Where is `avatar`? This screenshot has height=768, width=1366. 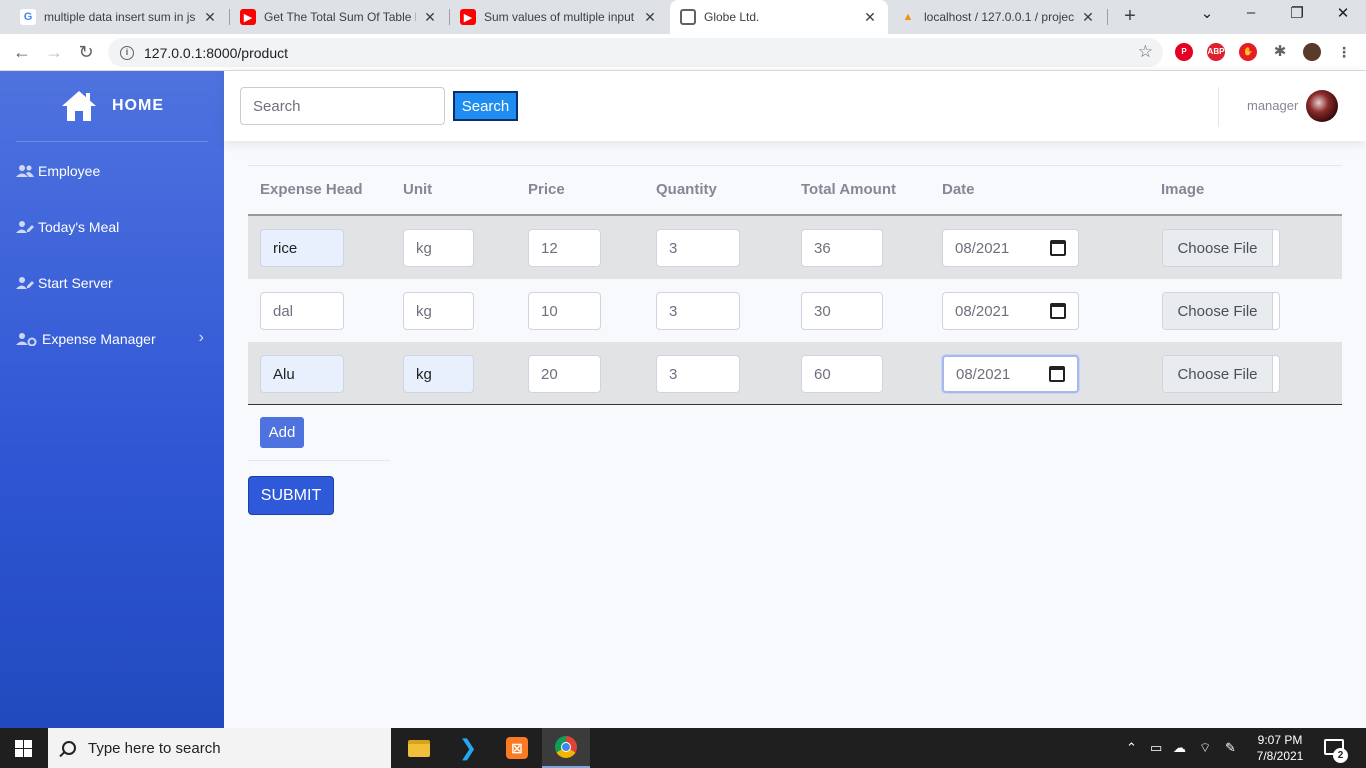
avatar is located at coordinates (1322, 106).